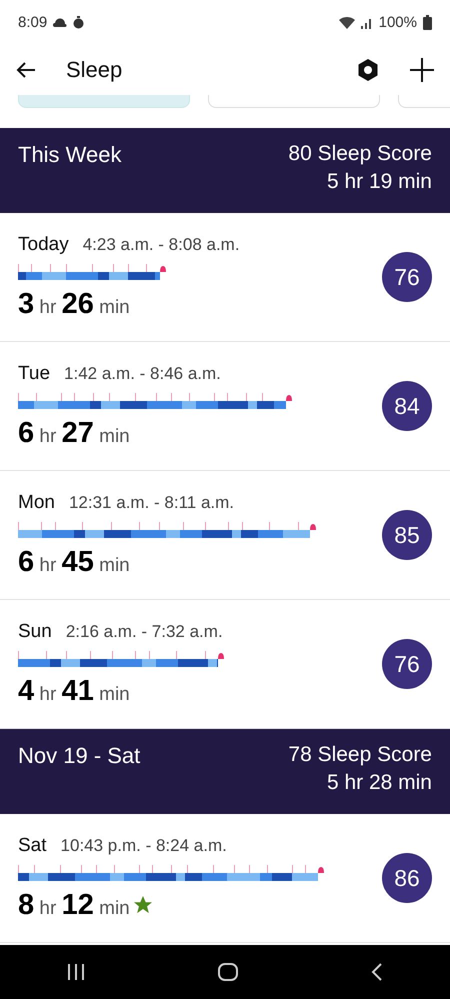 The image size is (450, 999). I want to click on sleep-duration: 4 hr 41 min, so click(74, 691).